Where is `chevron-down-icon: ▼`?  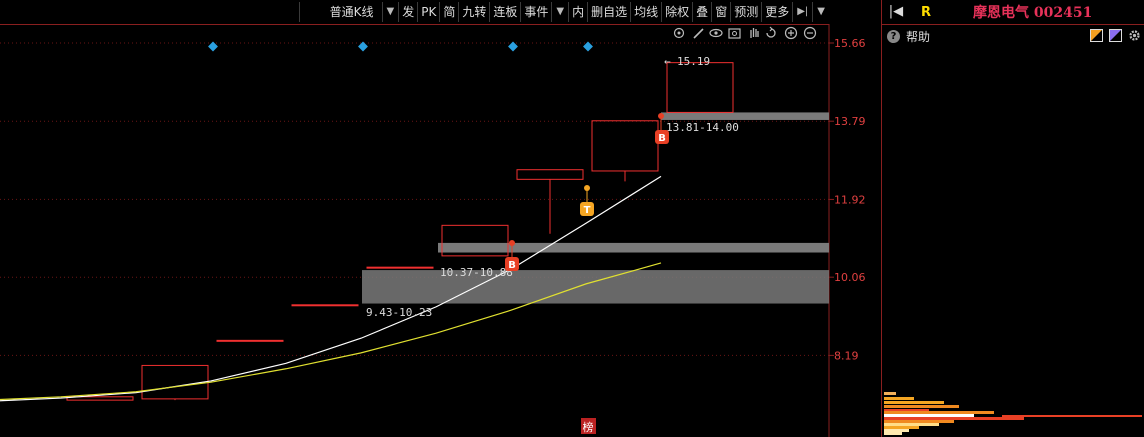 chevron-down-icon: ▼ is located at coordinates (390, 12).